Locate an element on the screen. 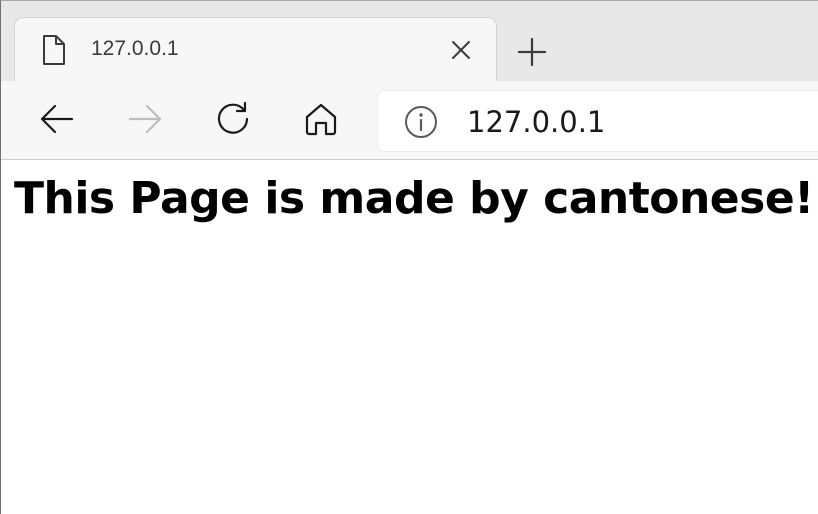 The image size is (818, 514). info-icon is located at coordinates (421, 122).